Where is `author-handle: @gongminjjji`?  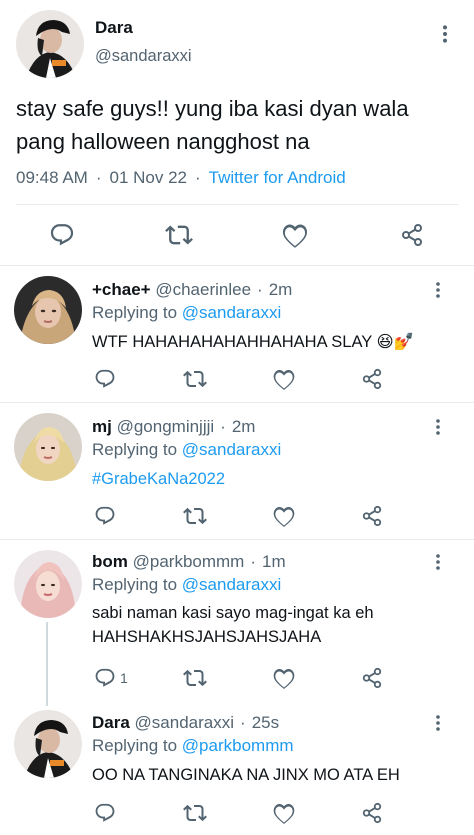 author-handle: @gongminjjji is located at coordinates (166, 426).